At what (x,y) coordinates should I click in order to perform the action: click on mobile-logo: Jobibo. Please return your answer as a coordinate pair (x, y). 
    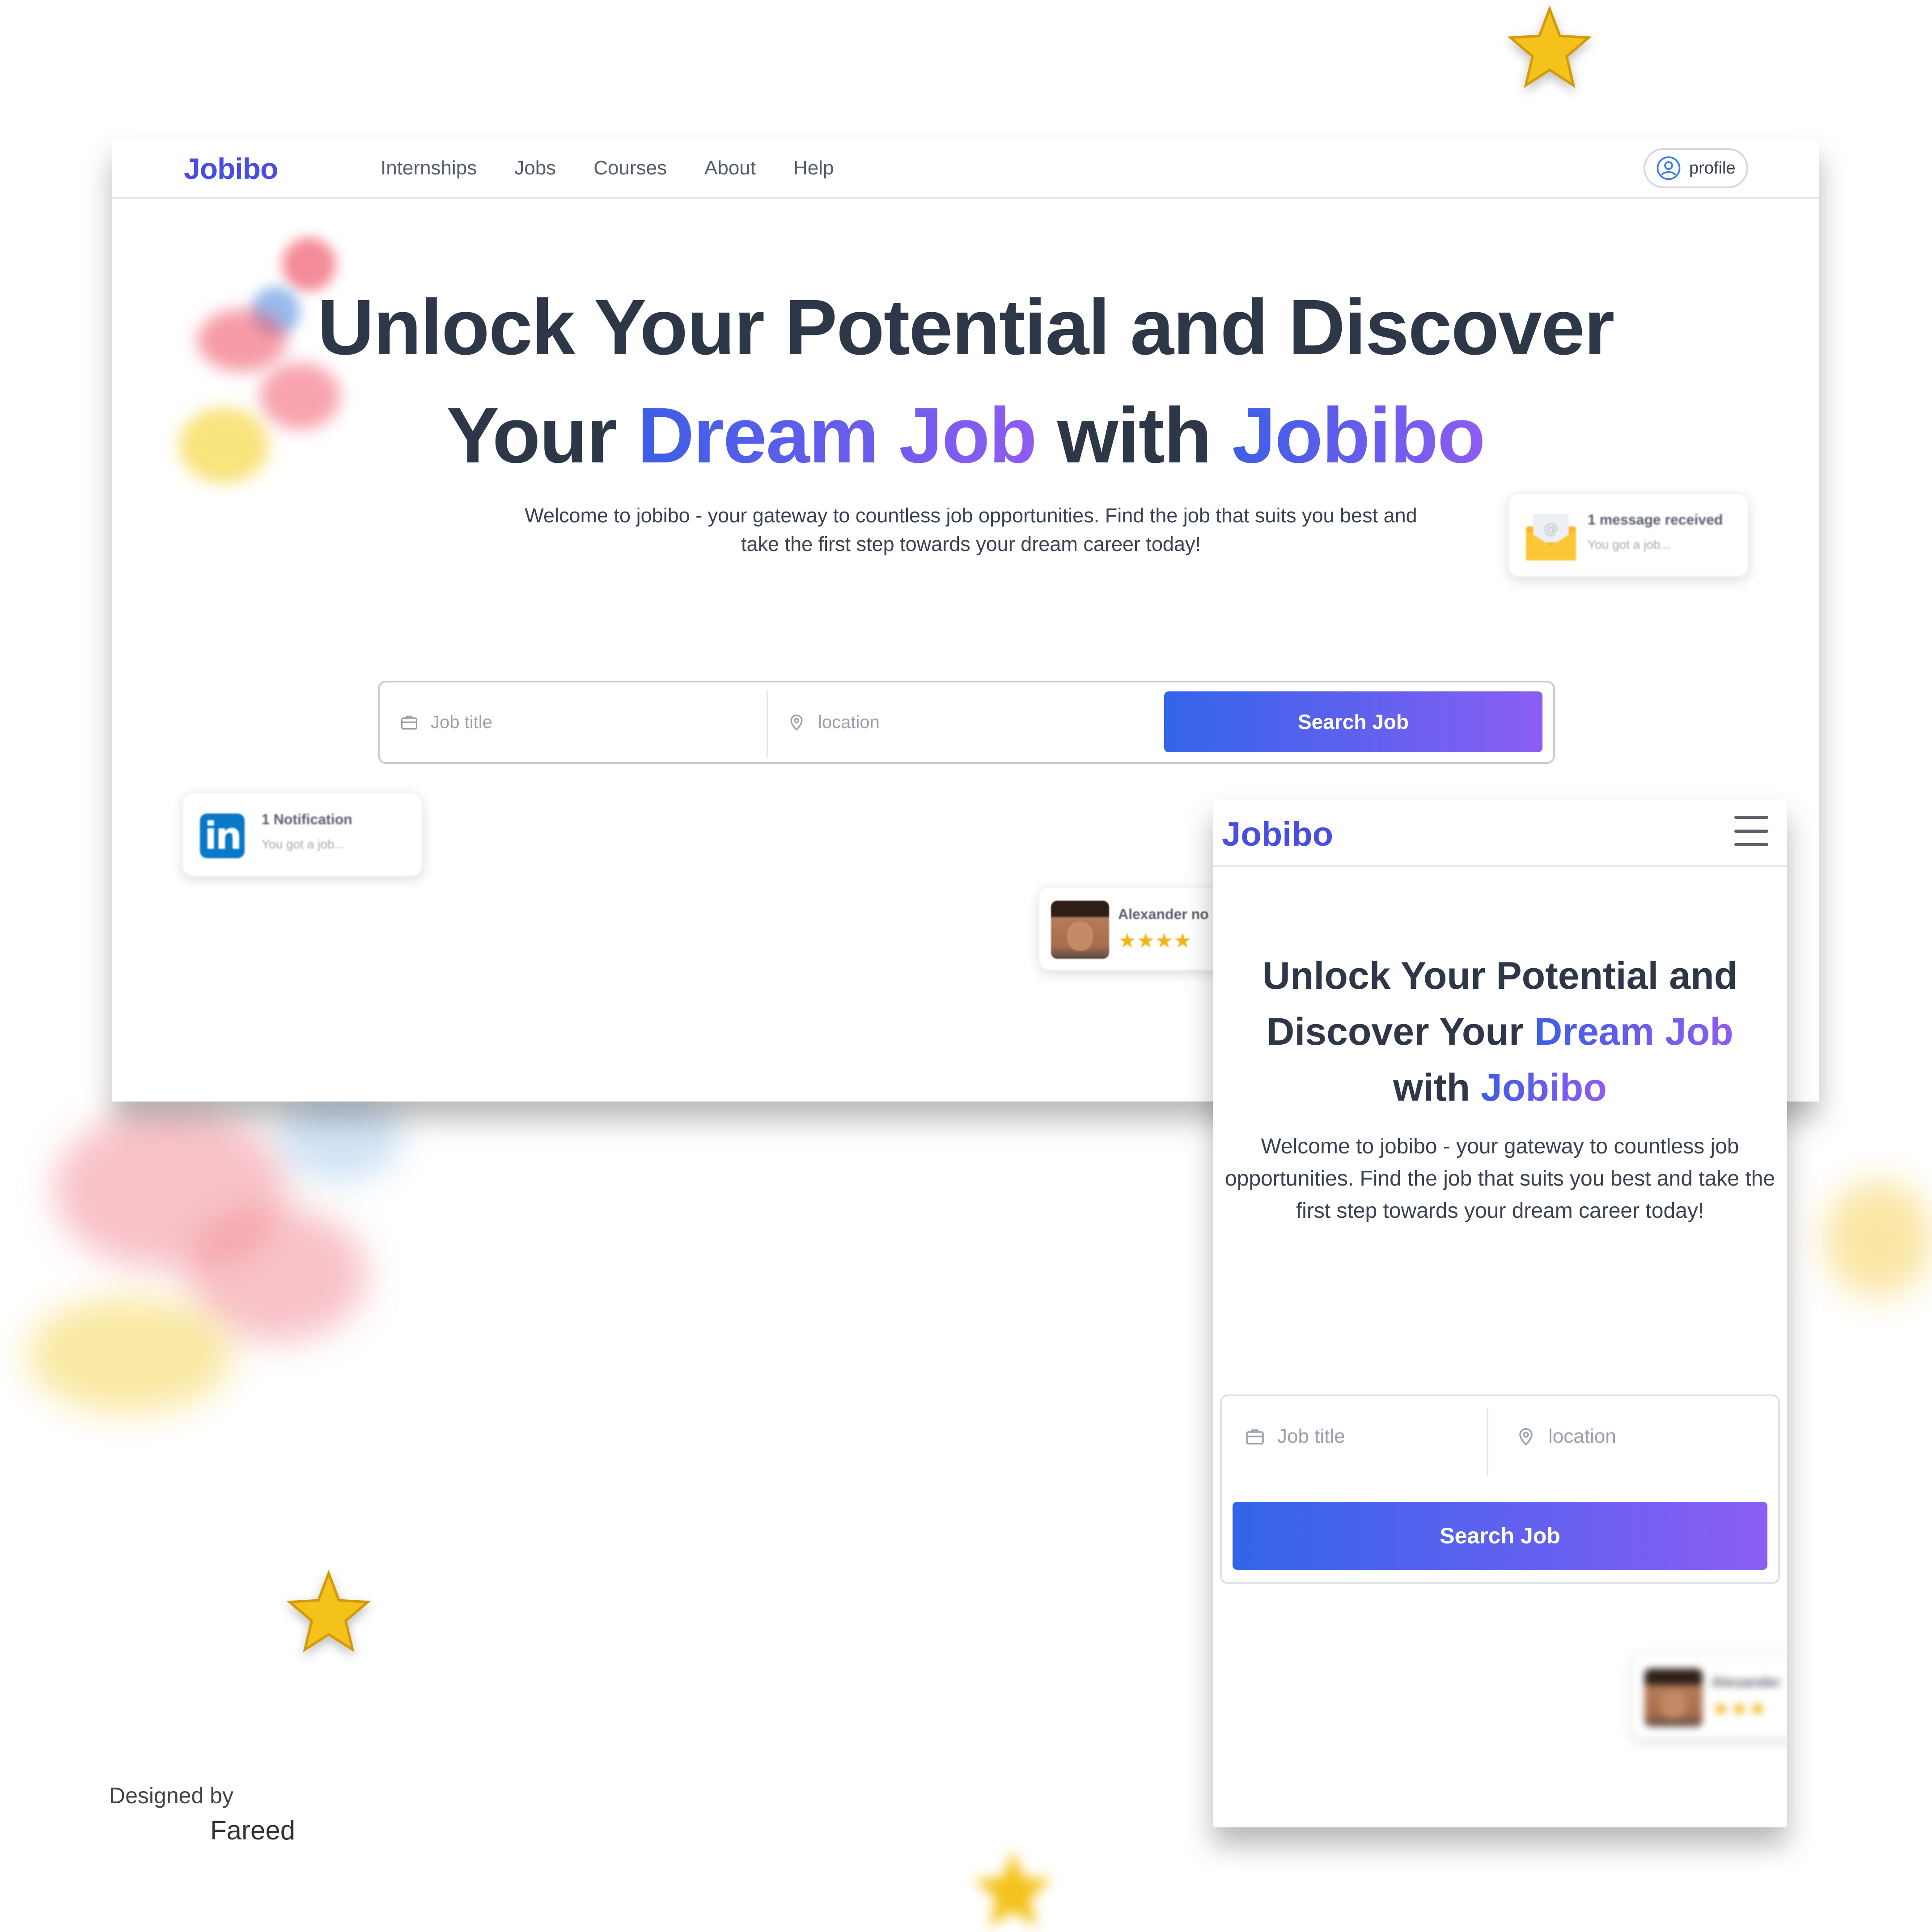
    Looking at the image, I should click on (1277, 834).